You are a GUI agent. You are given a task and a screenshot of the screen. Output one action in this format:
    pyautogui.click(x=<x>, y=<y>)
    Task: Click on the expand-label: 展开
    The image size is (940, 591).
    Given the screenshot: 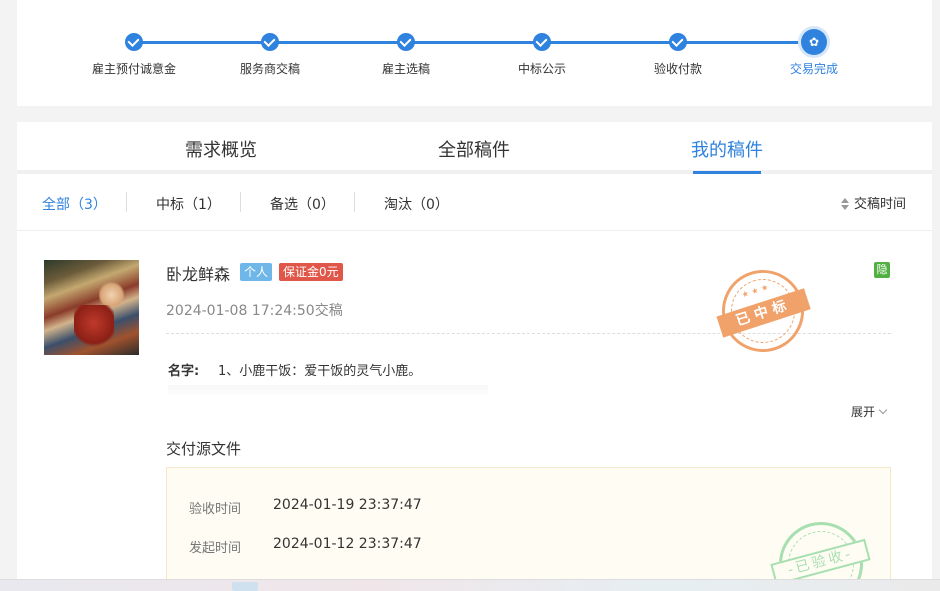 What is the action you would take?
    pyautogui.click(x=863, y=412)
    